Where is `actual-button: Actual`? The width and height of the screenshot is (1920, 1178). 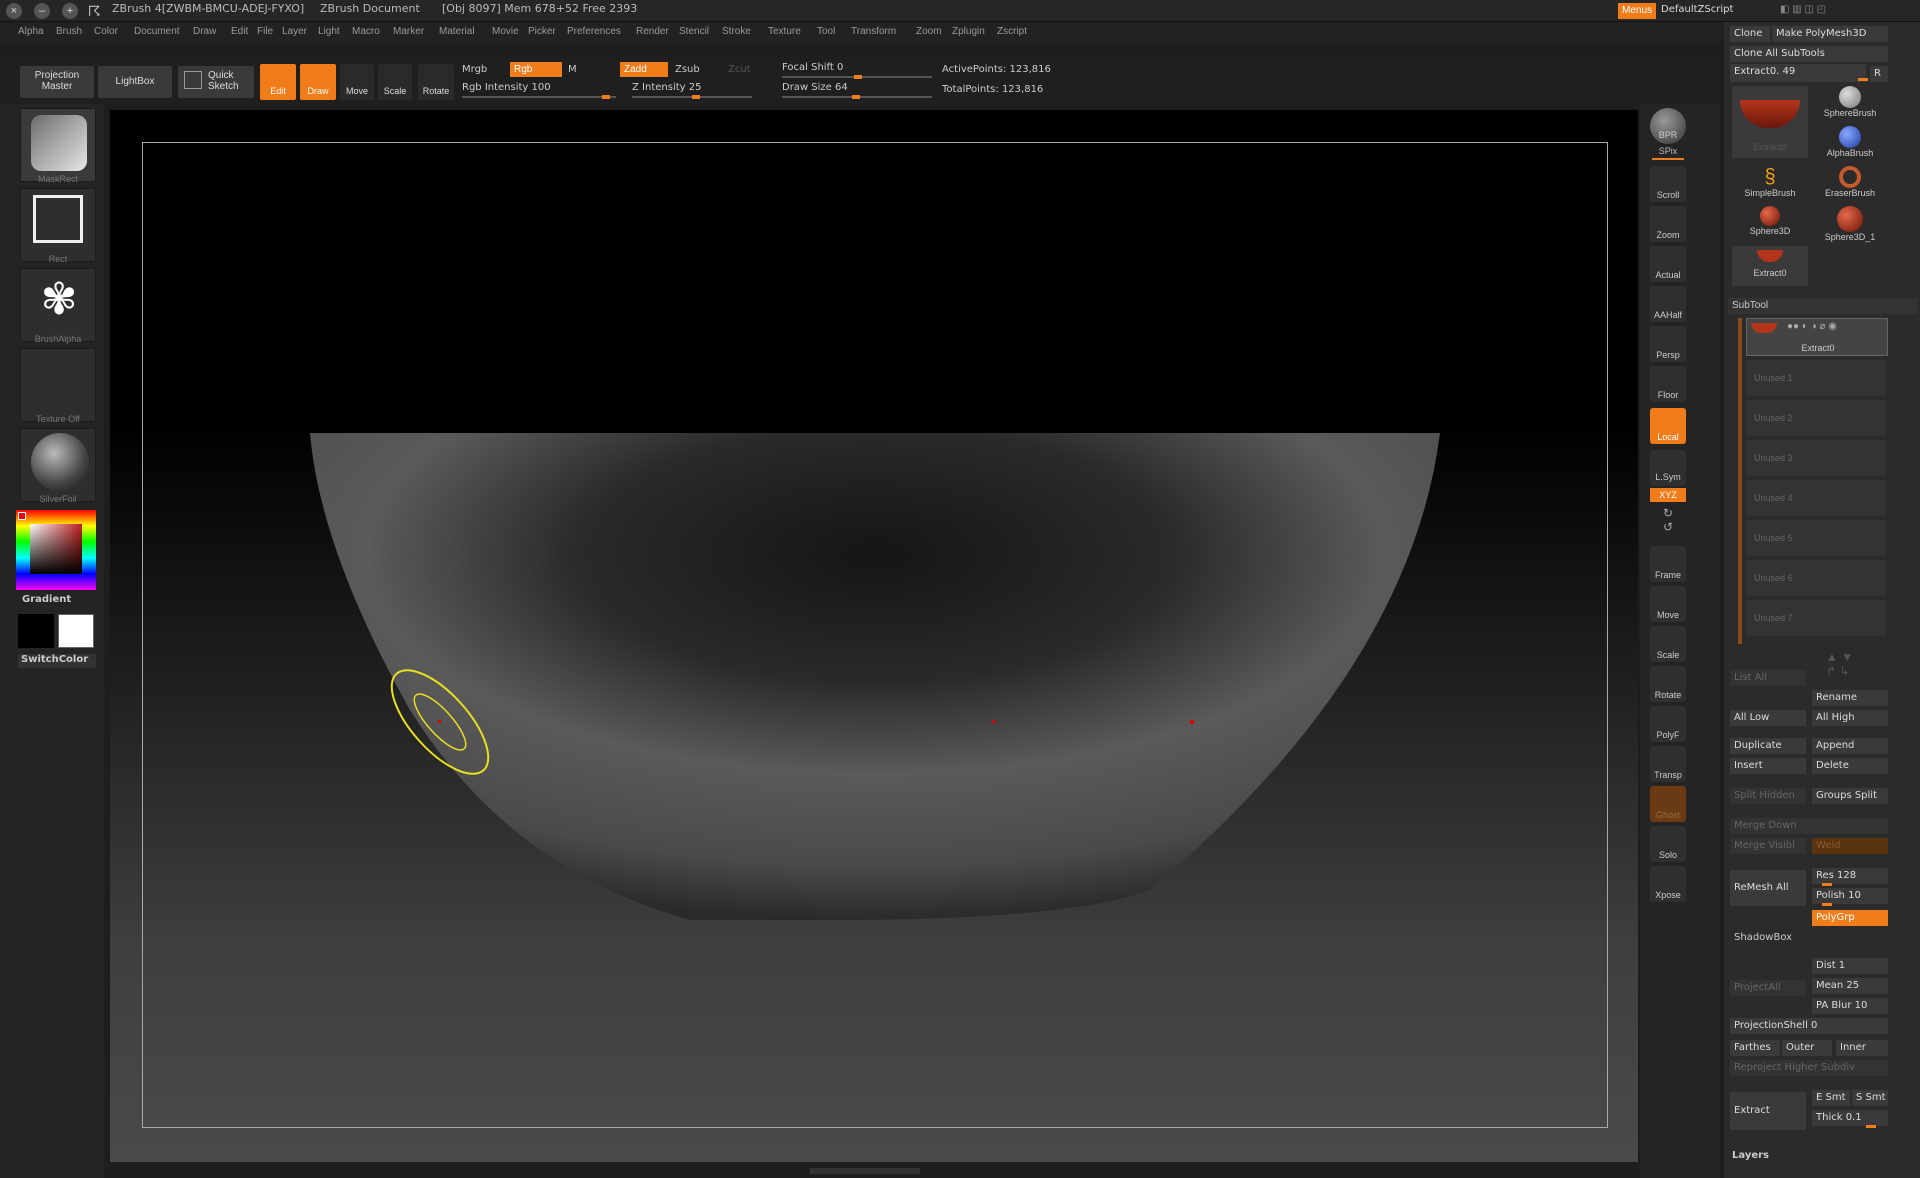
actual-button: Actual is located at coordinates (1668, 264).